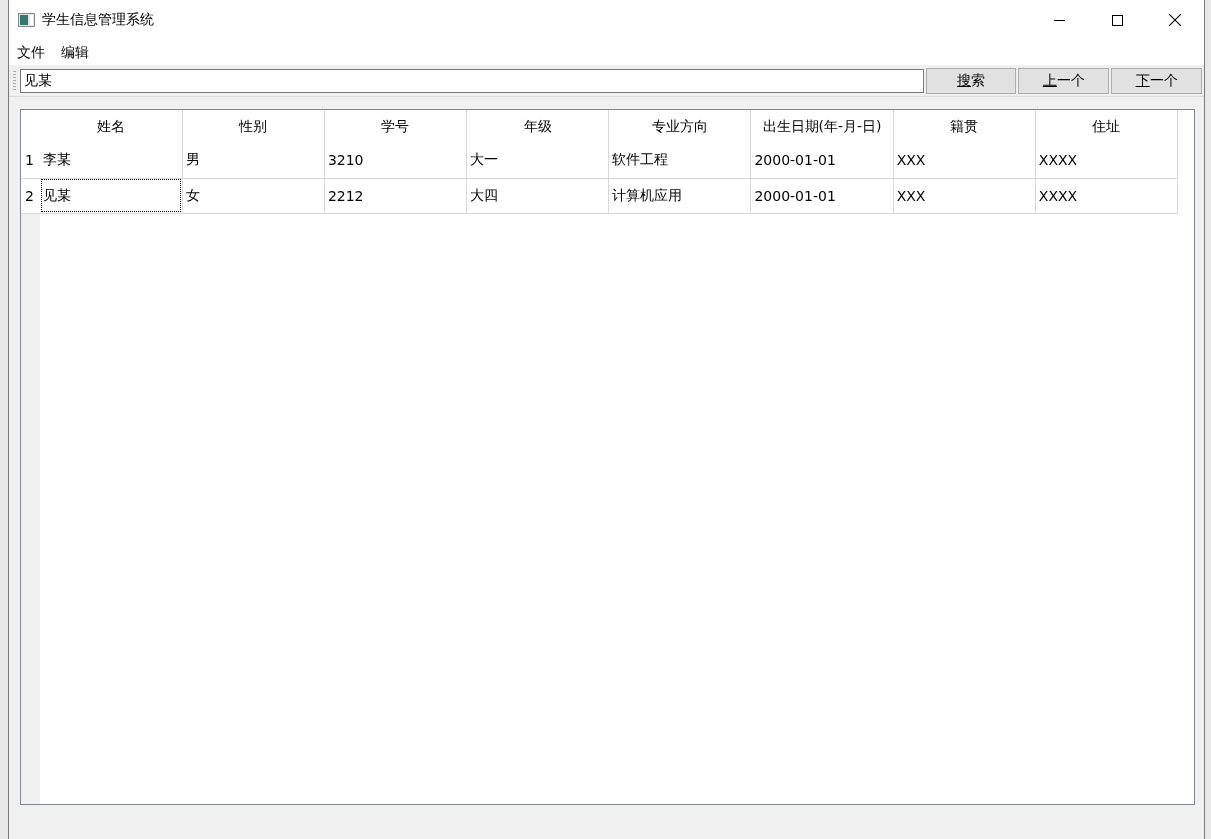 The height and width of the screenshot is (839, 1211). I want to click on table-cell: 男, so click(253, 160).